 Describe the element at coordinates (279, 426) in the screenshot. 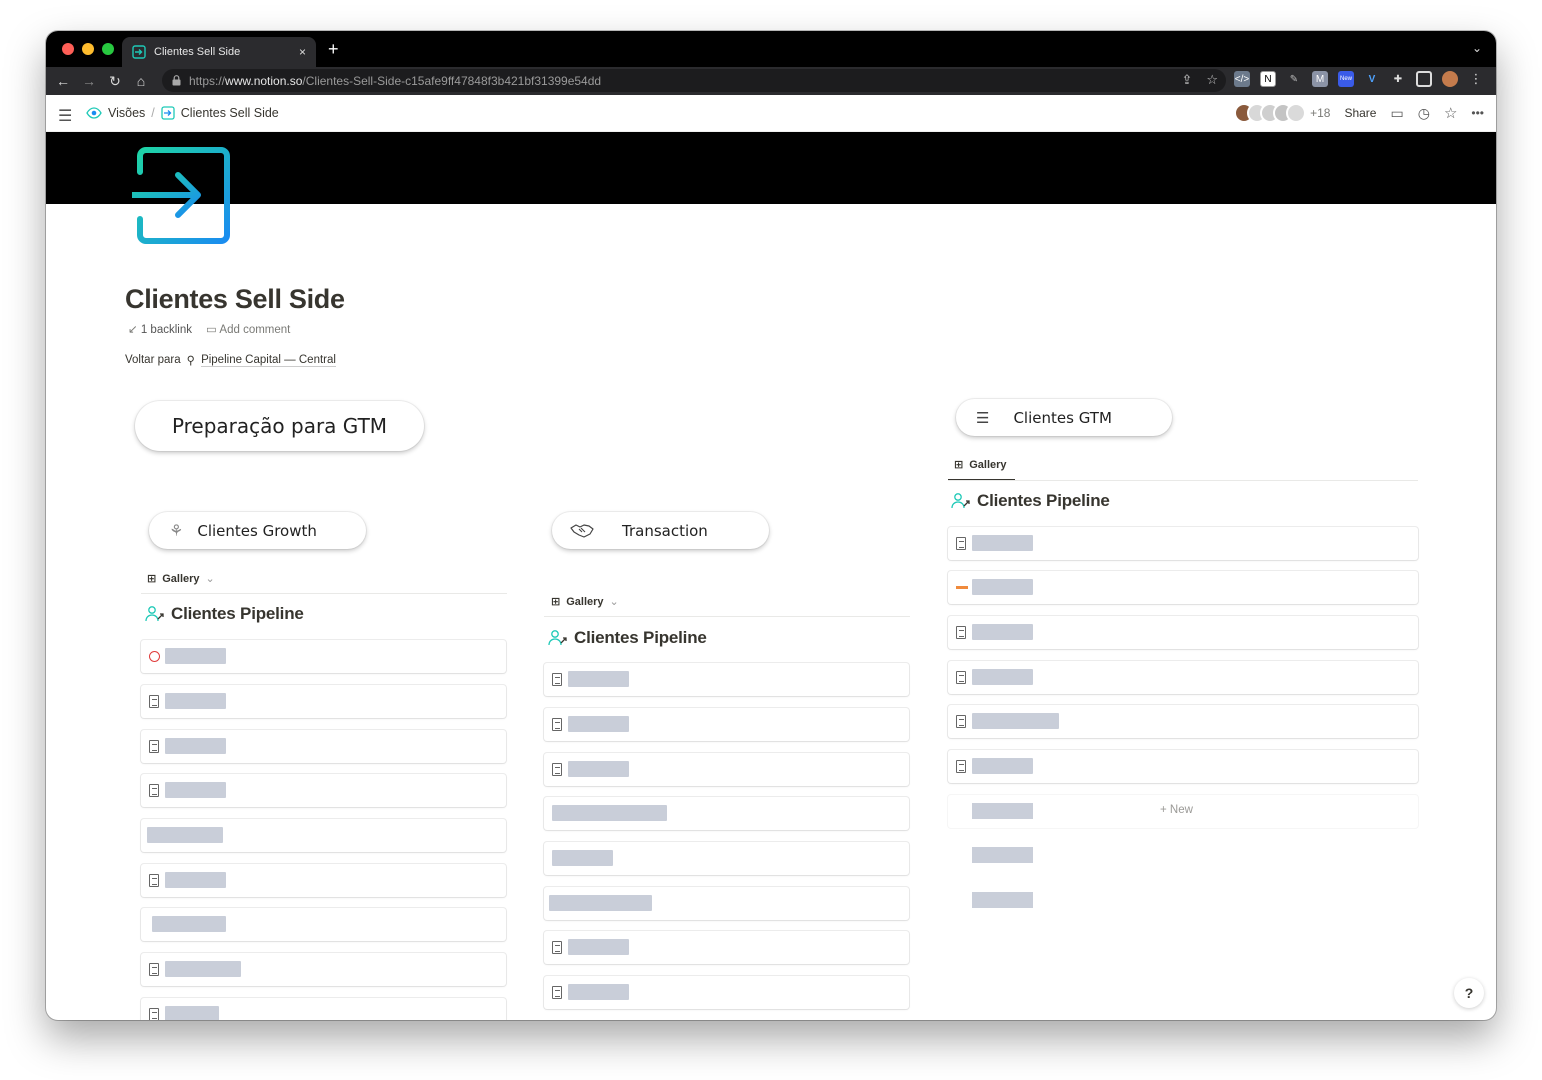

I see `gtm-prep-heading: Preparação para GTM` at that location.